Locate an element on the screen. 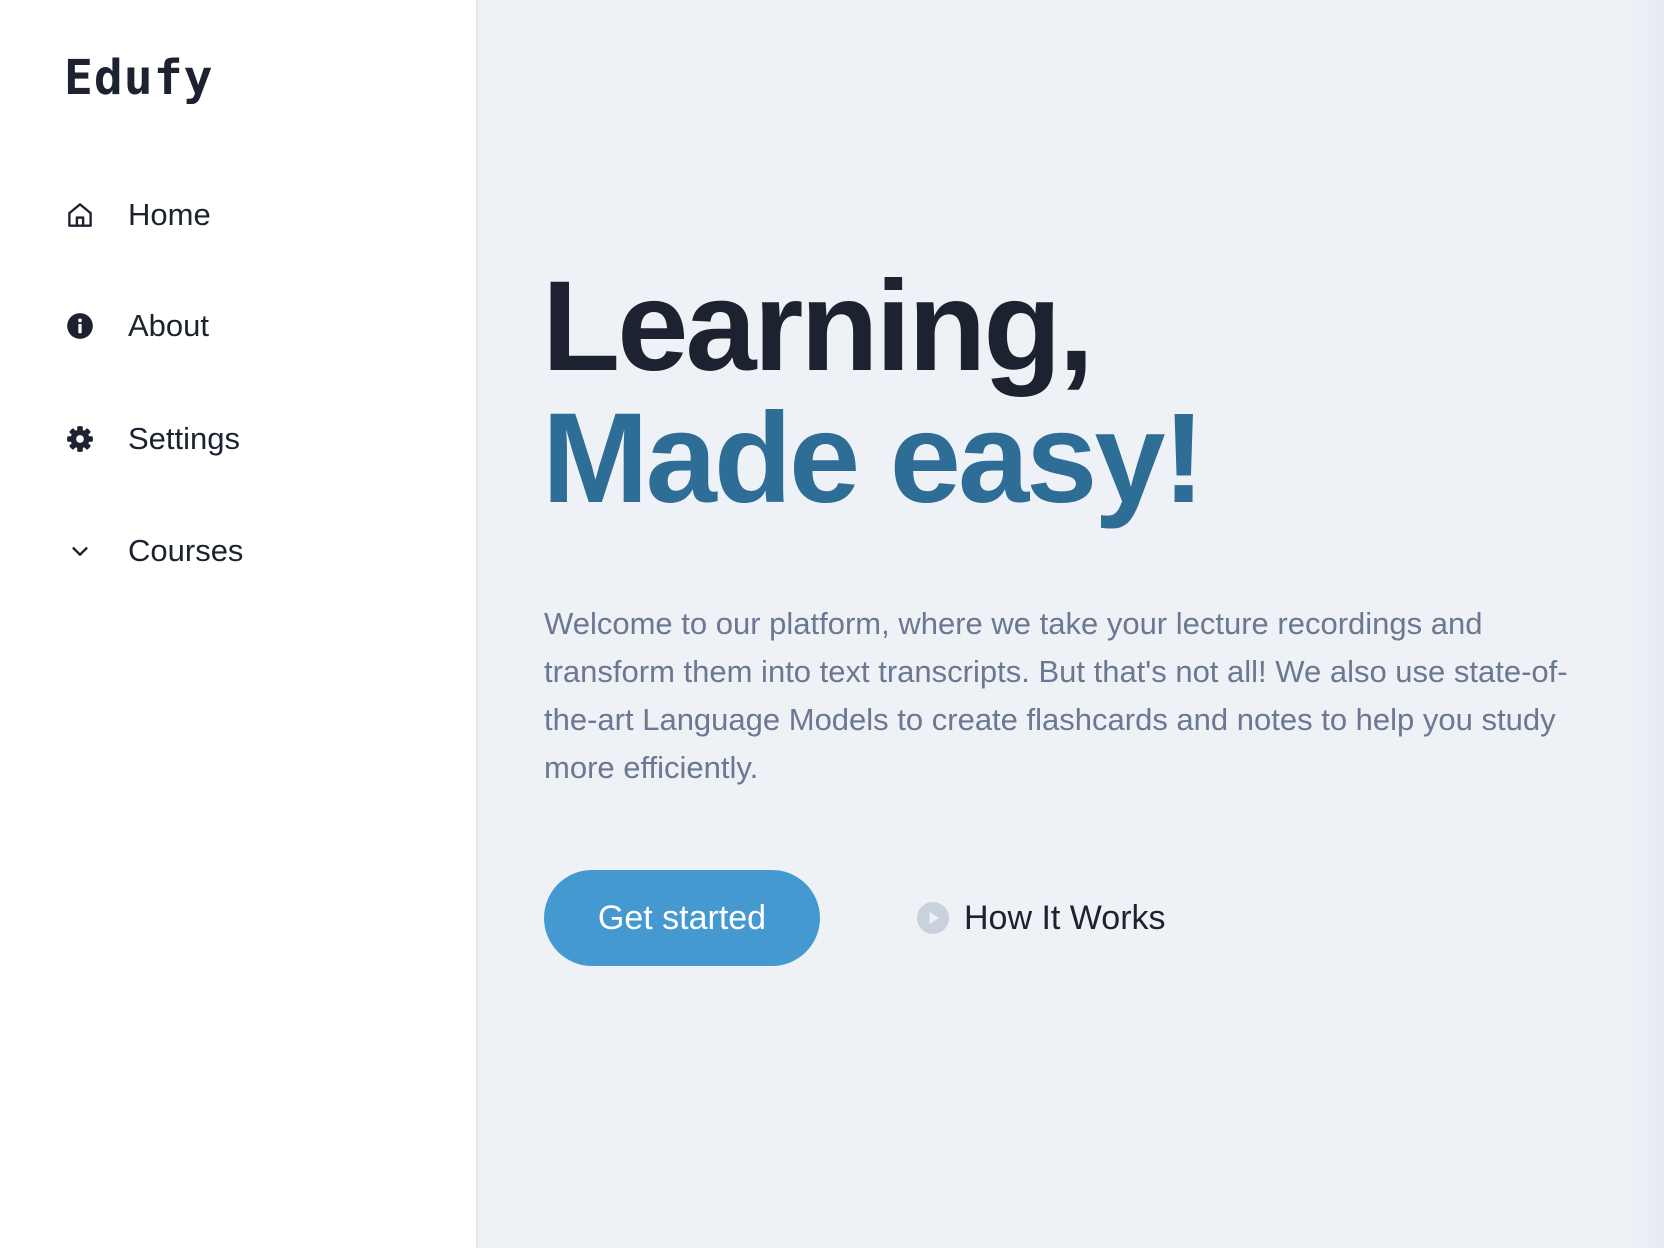  hero-headline-line2: Made easy! is located at coordinates (873, 458).